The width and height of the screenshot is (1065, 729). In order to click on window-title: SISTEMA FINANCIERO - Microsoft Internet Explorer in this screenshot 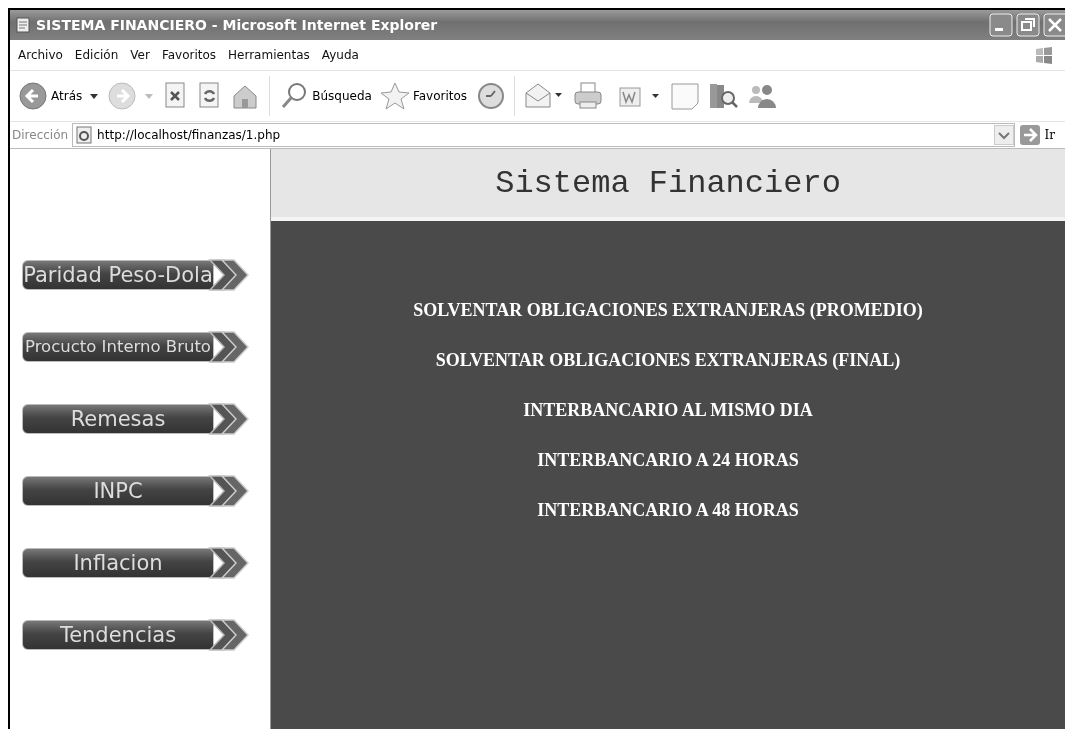, I will do `click(237, 25)`.